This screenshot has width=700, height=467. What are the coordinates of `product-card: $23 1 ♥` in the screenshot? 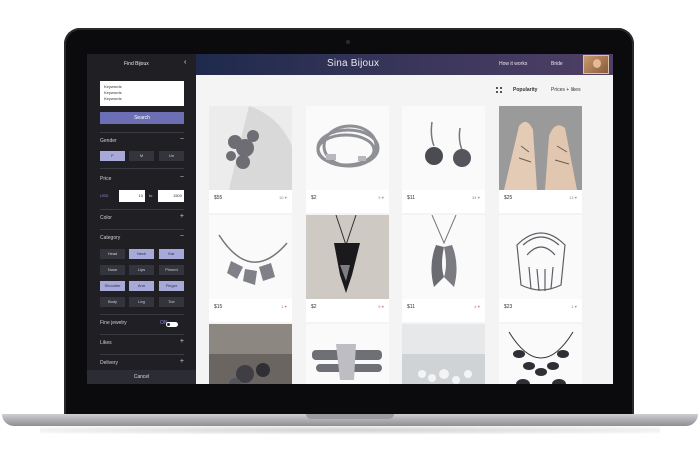 It's located at (540, 268).